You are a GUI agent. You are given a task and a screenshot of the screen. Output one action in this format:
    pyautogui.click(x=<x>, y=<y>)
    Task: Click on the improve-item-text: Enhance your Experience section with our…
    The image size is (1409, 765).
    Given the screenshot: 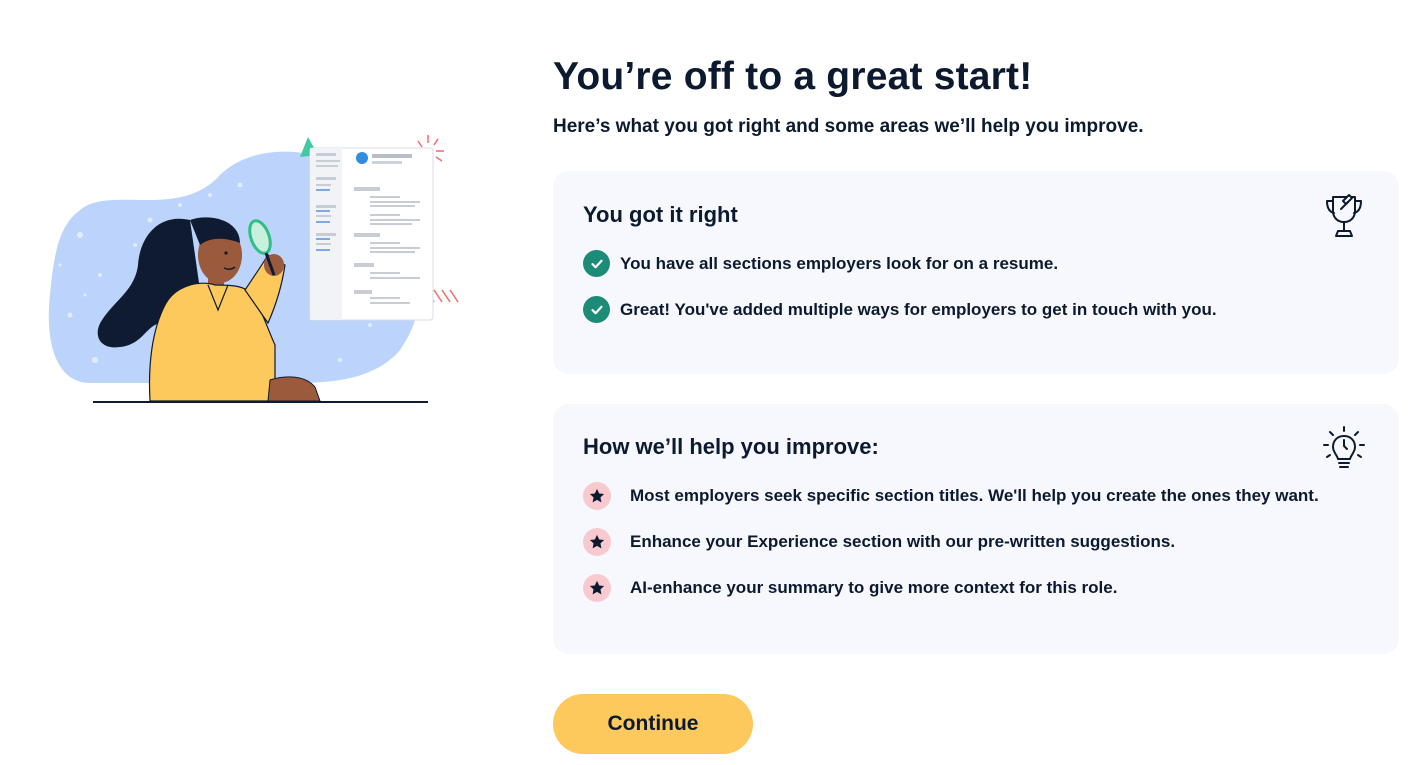 What is the action you would take?
    pyautogui.click(x=903, y=541)
    